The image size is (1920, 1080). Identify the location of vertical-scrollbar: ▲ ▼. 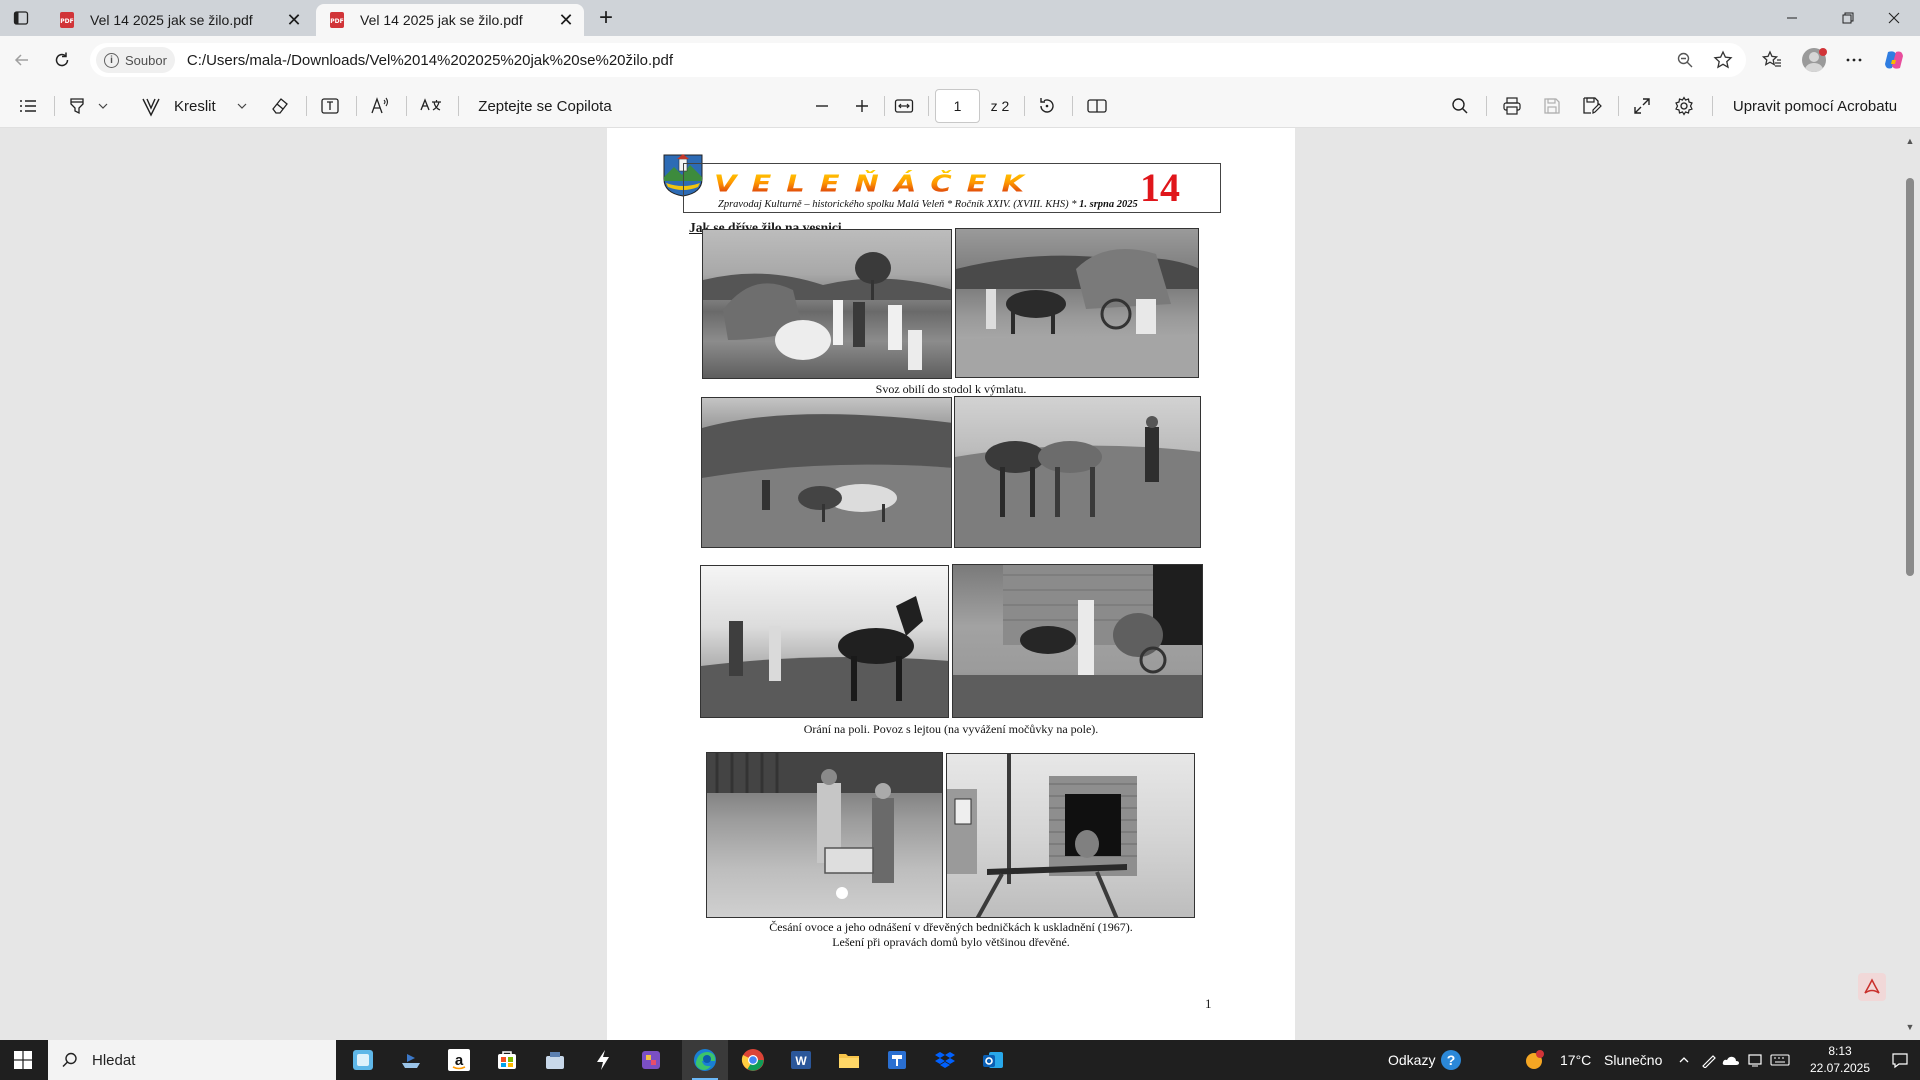
(1910, 584).